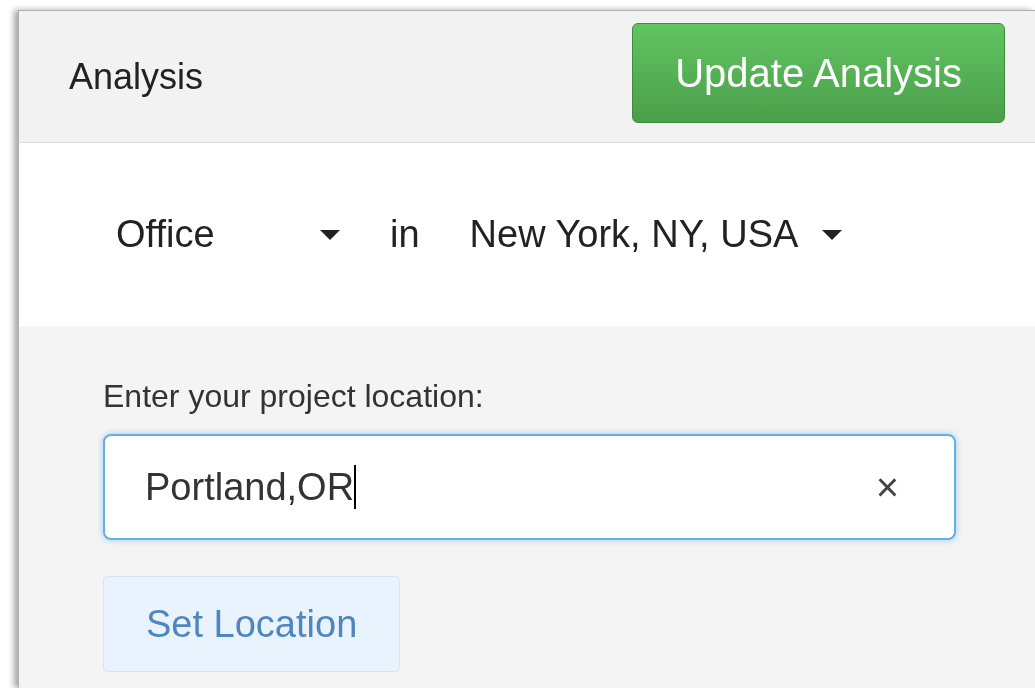 This screenshot has height=688, width=1035. I want to click on panel-title: Analysis, so click(136, 76).